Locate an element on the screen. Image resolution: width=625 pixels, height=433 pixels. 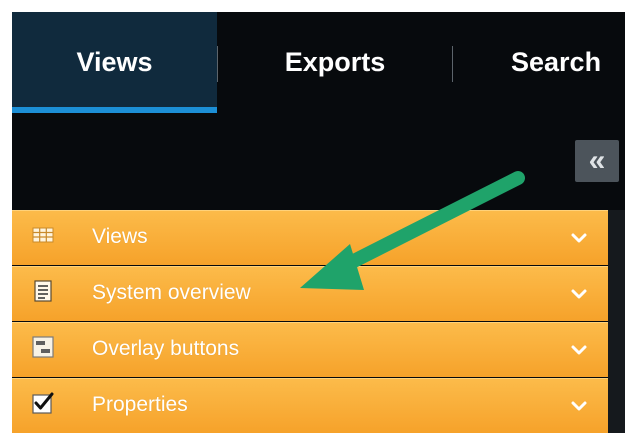
tab-search-label: Search is located at coordinates (556, 62).